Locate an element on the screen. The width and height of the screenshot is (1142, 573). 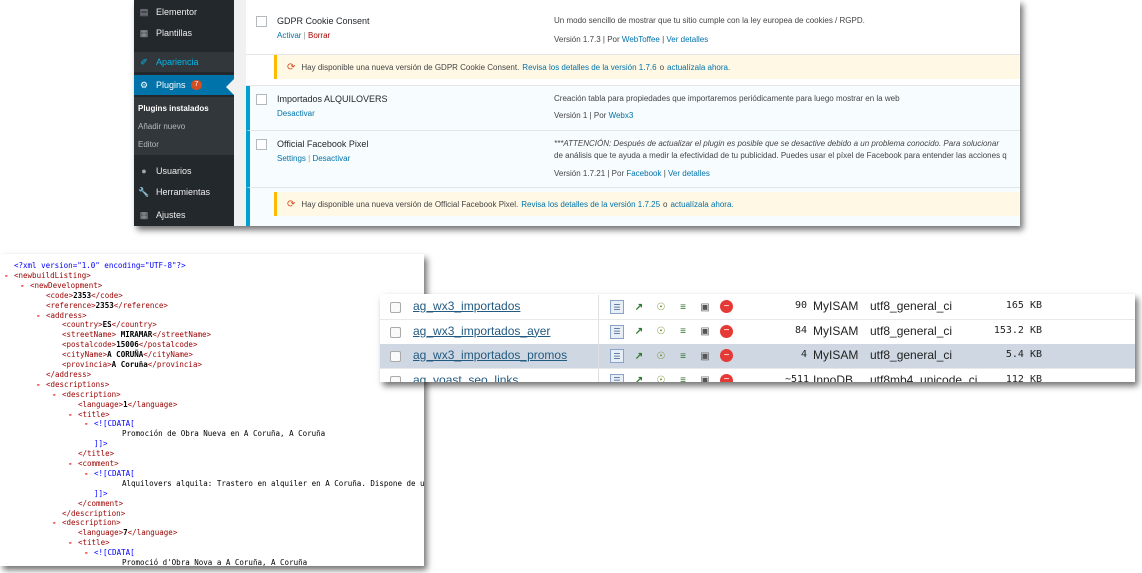
submenu-editor: Editor is located at coordinates (148, 144).